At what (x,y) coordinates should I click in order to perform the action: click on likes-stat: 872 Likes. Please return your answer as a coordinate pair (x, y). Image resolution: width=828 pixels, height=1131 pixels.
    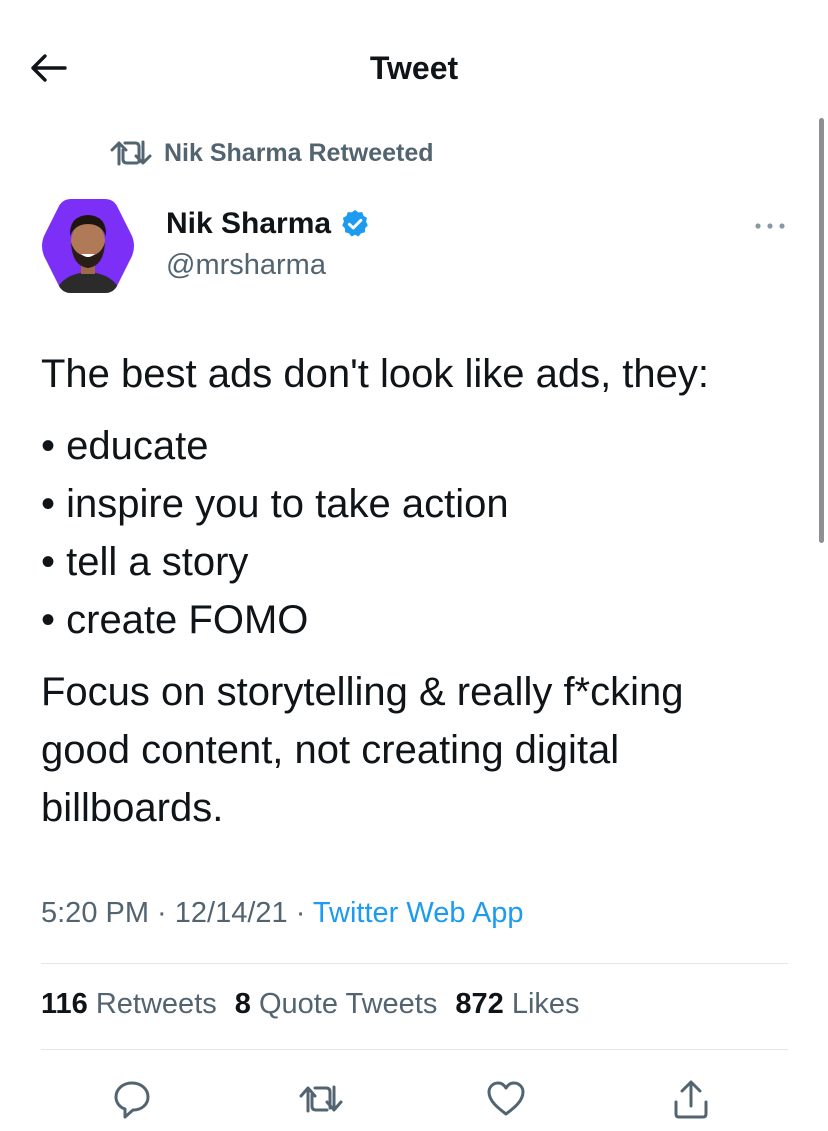
    Looking at the image, I should click on (517, 1004).